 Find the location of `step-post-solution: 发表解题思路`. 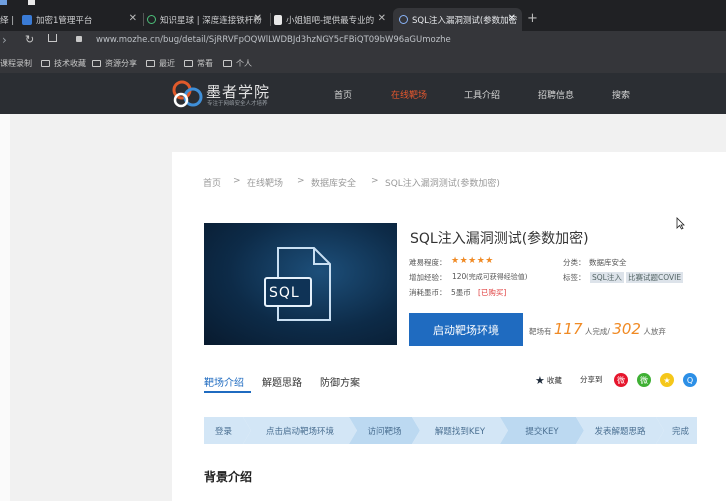

step-post-solution: 发表解题思路 is located at coordinates (620, 431).